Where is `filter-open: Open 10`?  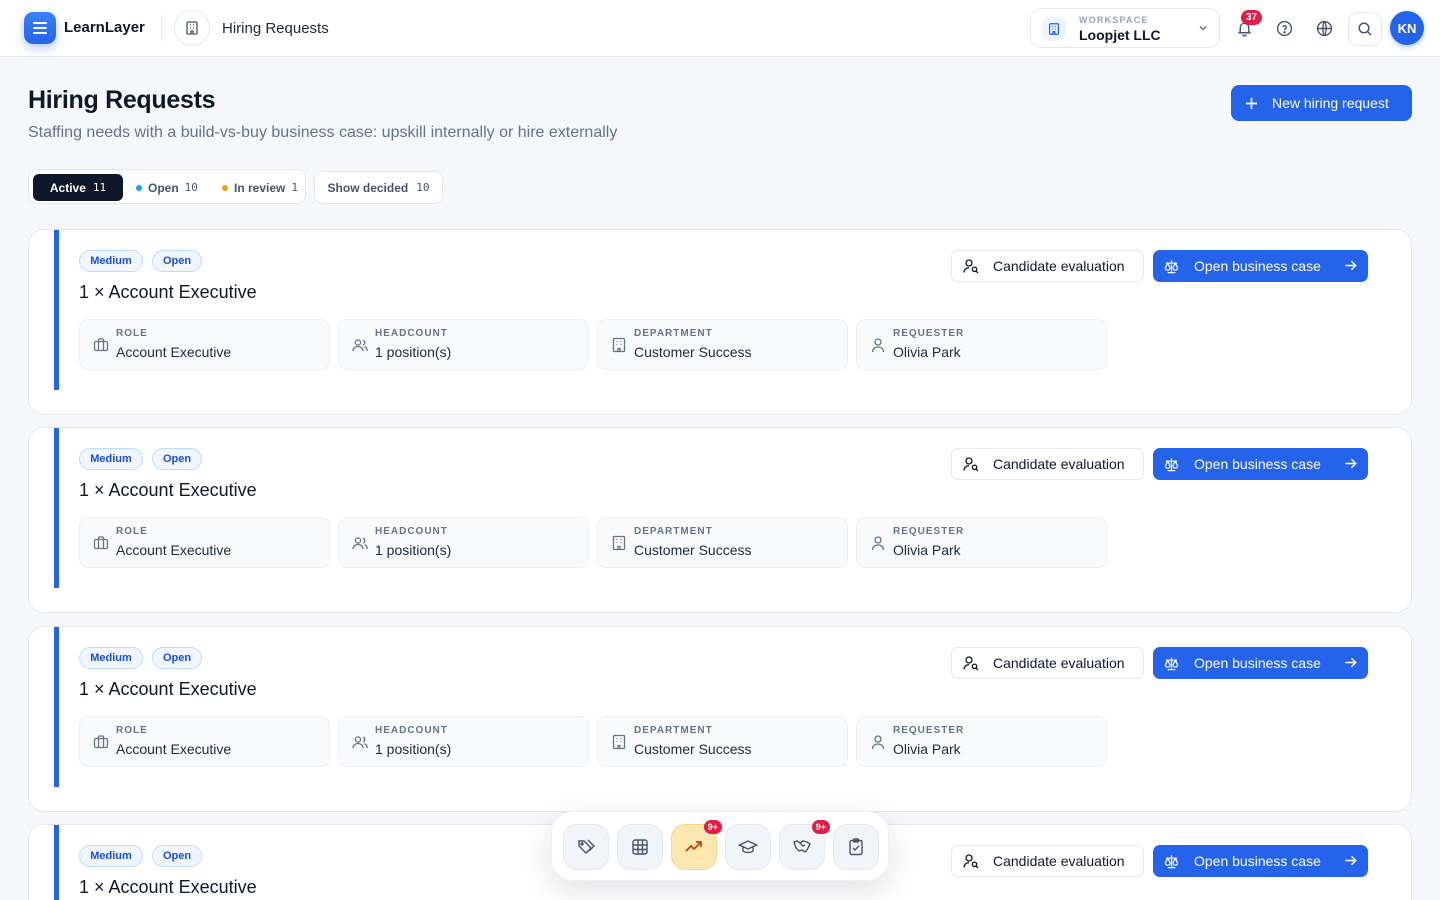 filter-open: Open 10 is located at coordinates (167, 187).